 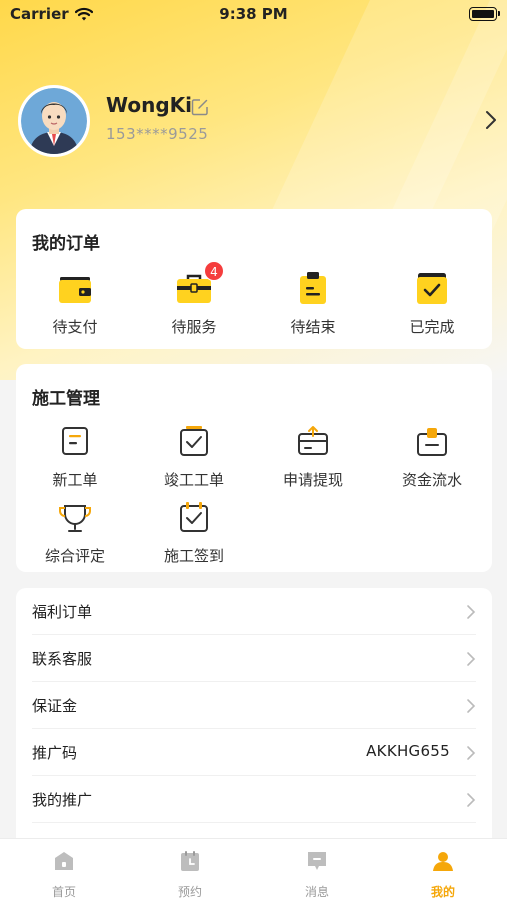 I want to click on tab-messages: 消息, so click(x=317, y=874).